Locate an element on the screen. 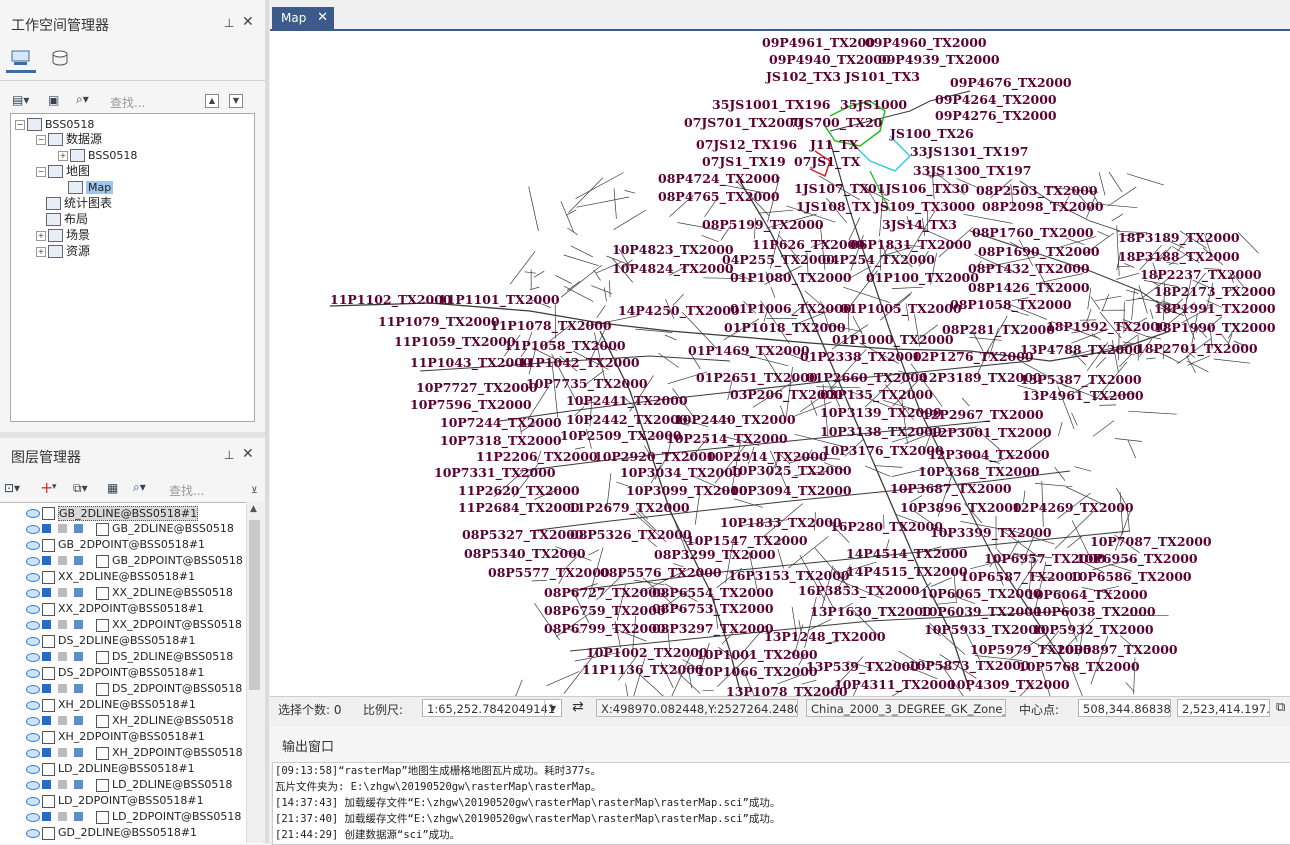 The image size is (1290, 845). layer-row: GB_2DLINE@BSS0518#1 is located at coordinates (123, 513).